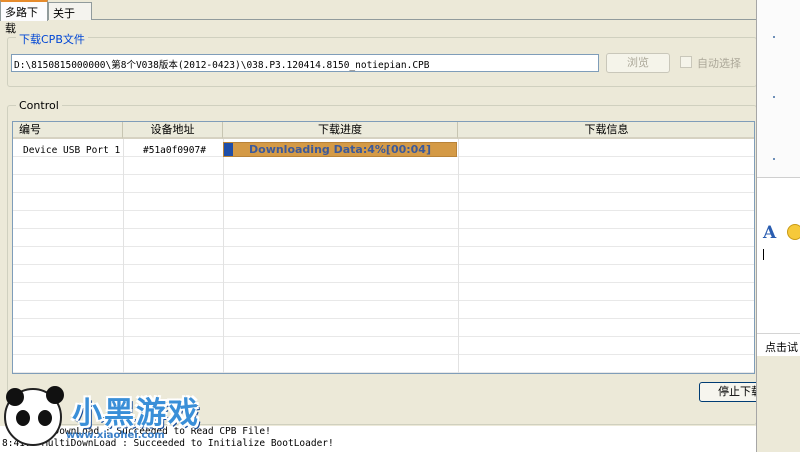 The height and width of the screenshot is (452, 800). I want to click on side-link: 点击试, so click(781, 347).